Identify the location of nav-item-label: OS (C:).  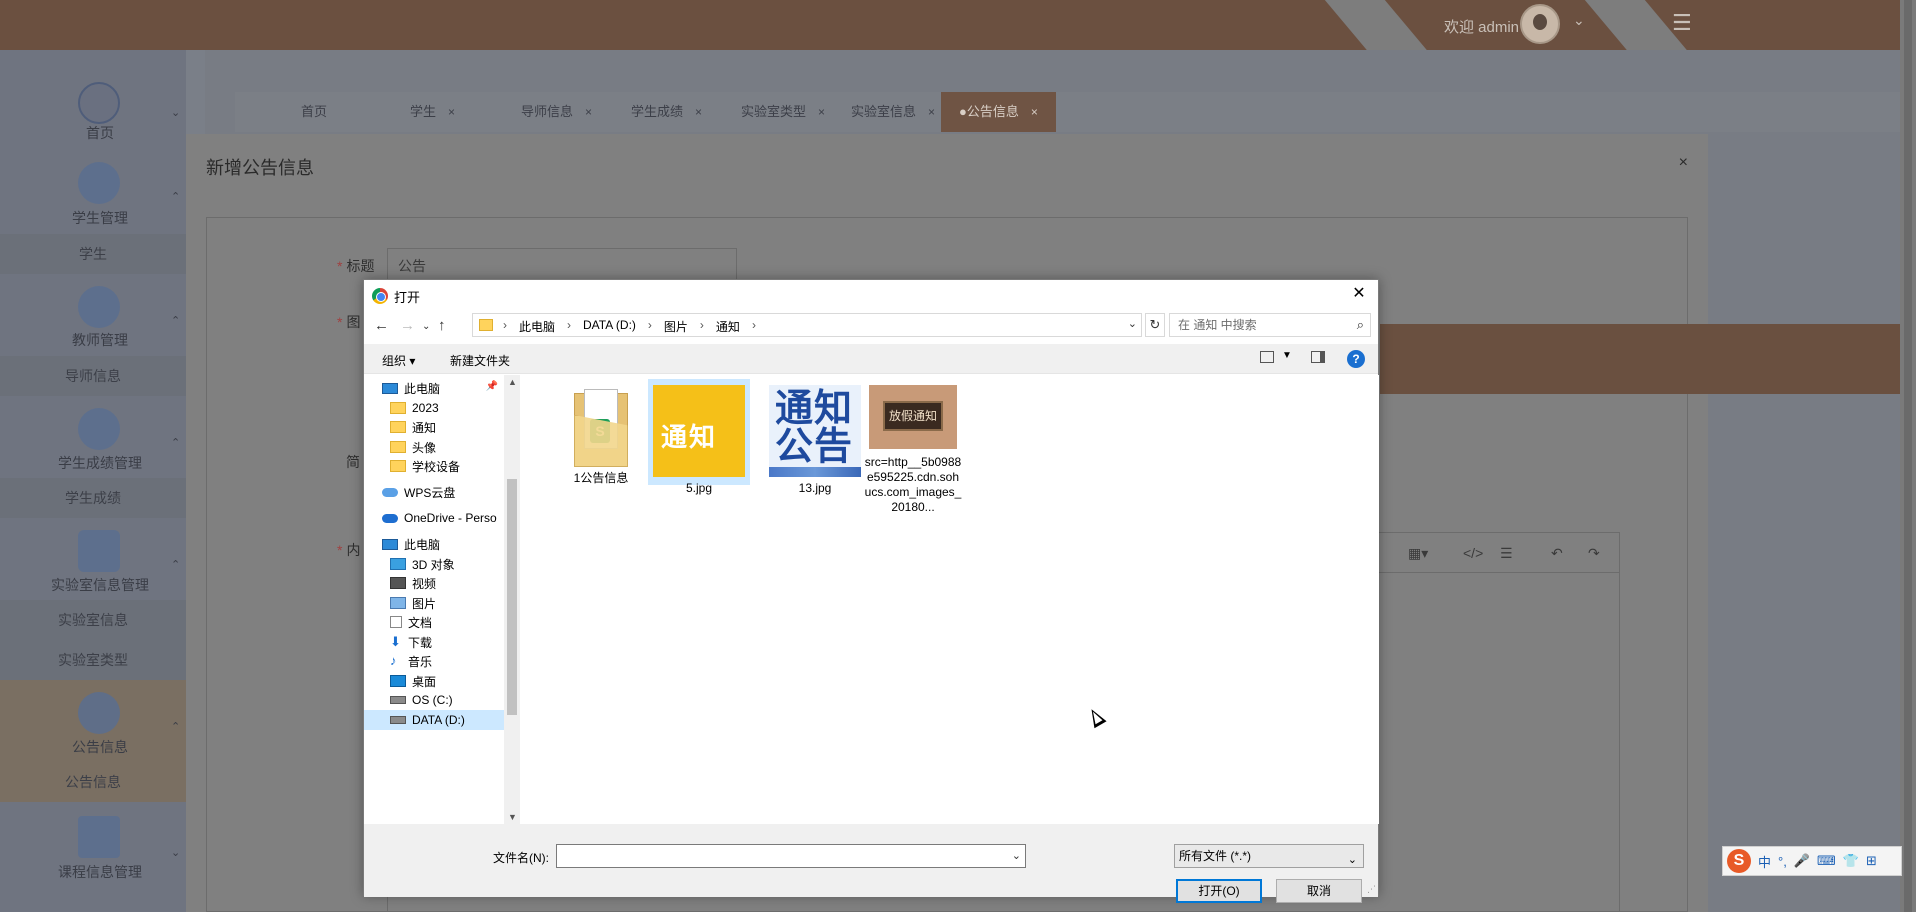
(432, 700).